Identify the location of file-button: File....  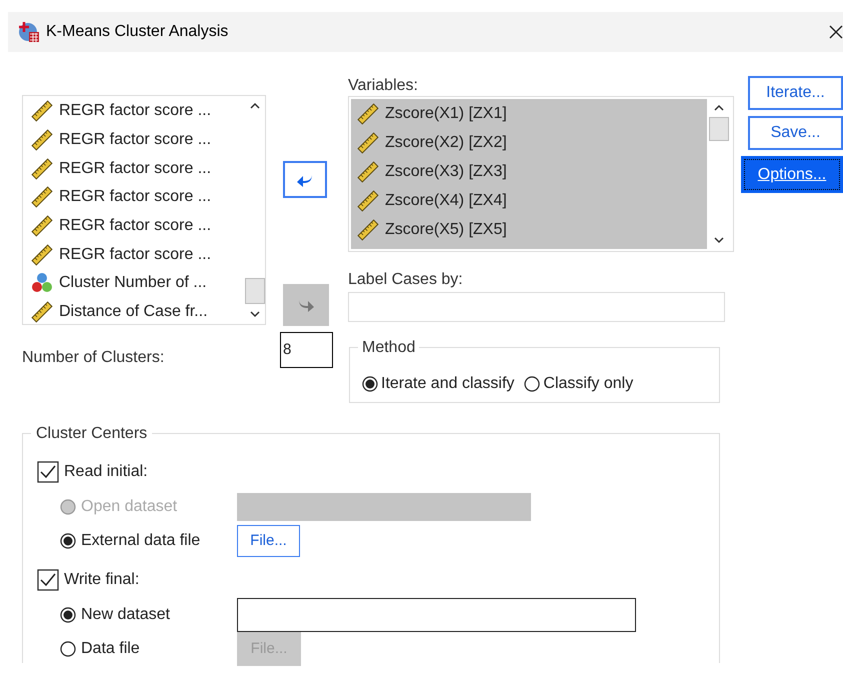
(268, 541).